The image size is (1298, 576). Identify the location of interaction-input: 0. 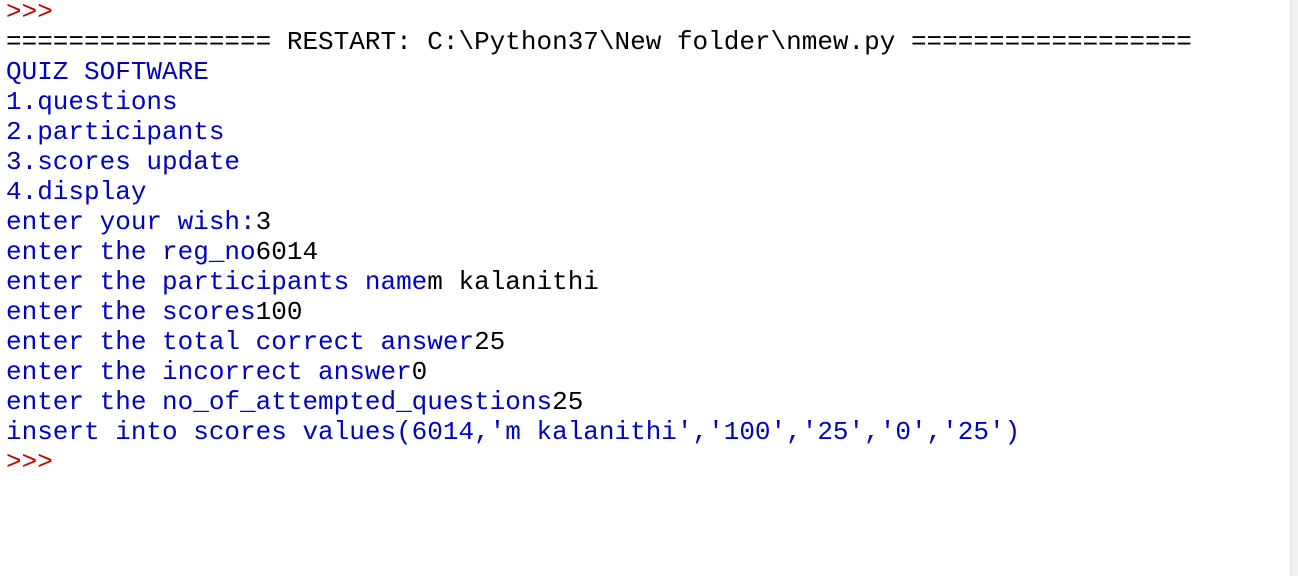
(419, 372).